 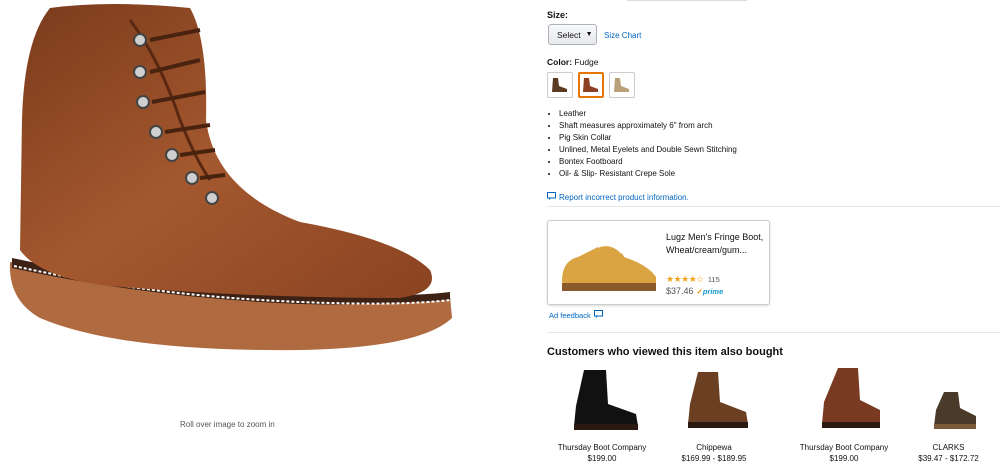 I want to click on ad-feedback-text: Ad feedback, so click(x=570, y=315).